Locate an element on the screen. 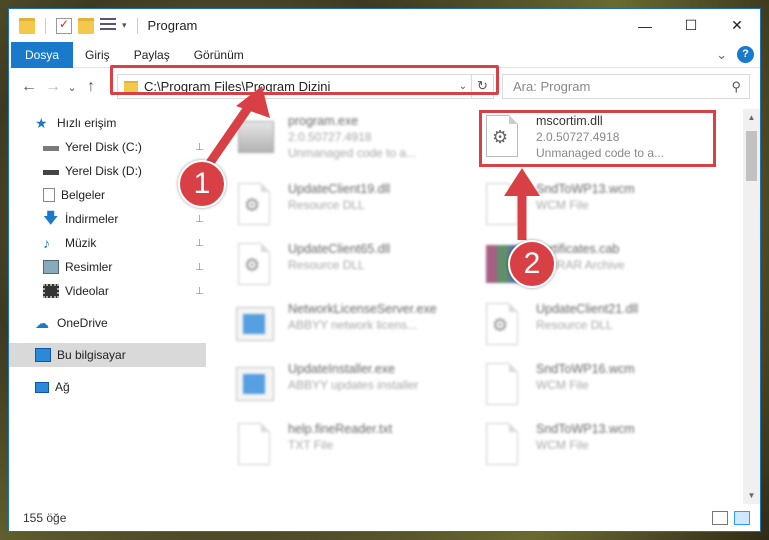 The height and width of the screenshot is (540, 769). file-description: ABBYY updates installer is located at coordinates (353, 385).